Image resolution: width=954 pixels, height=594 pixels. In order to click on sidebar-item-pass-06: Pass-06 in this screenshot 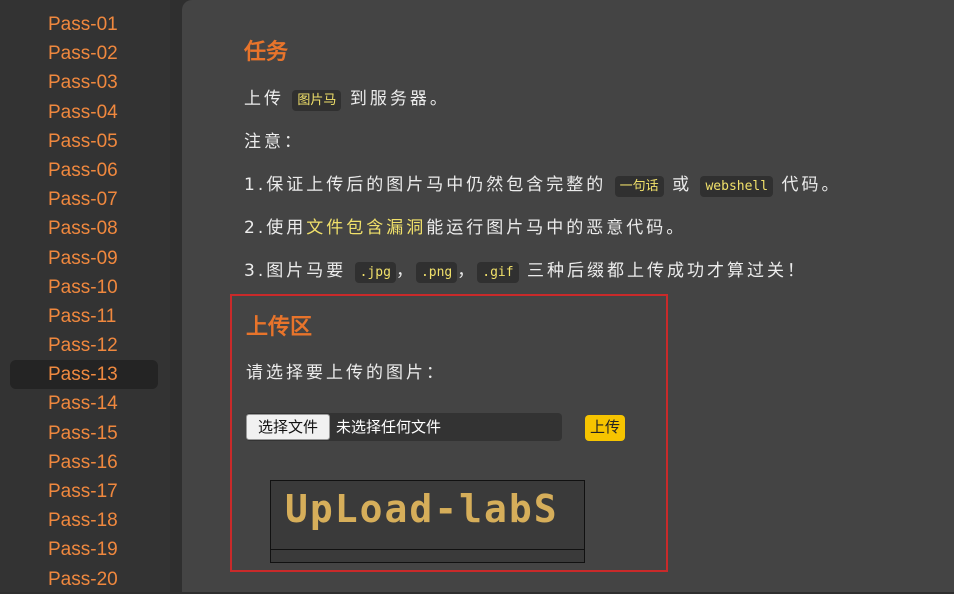, I will do `click(84, 170)`.